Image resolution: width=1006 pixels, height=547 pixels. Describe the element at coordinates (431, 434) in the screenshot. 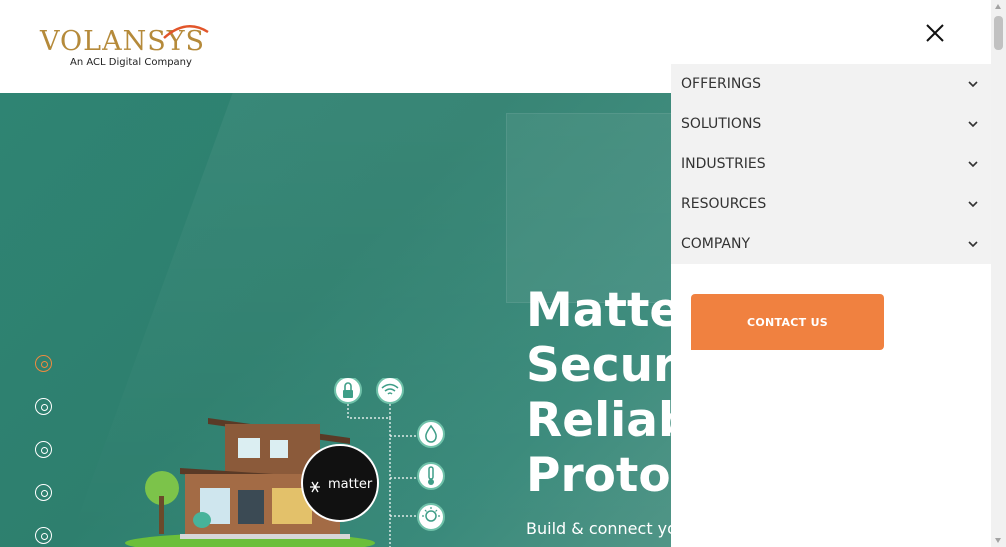

I see `water-drop-icon` at that location.